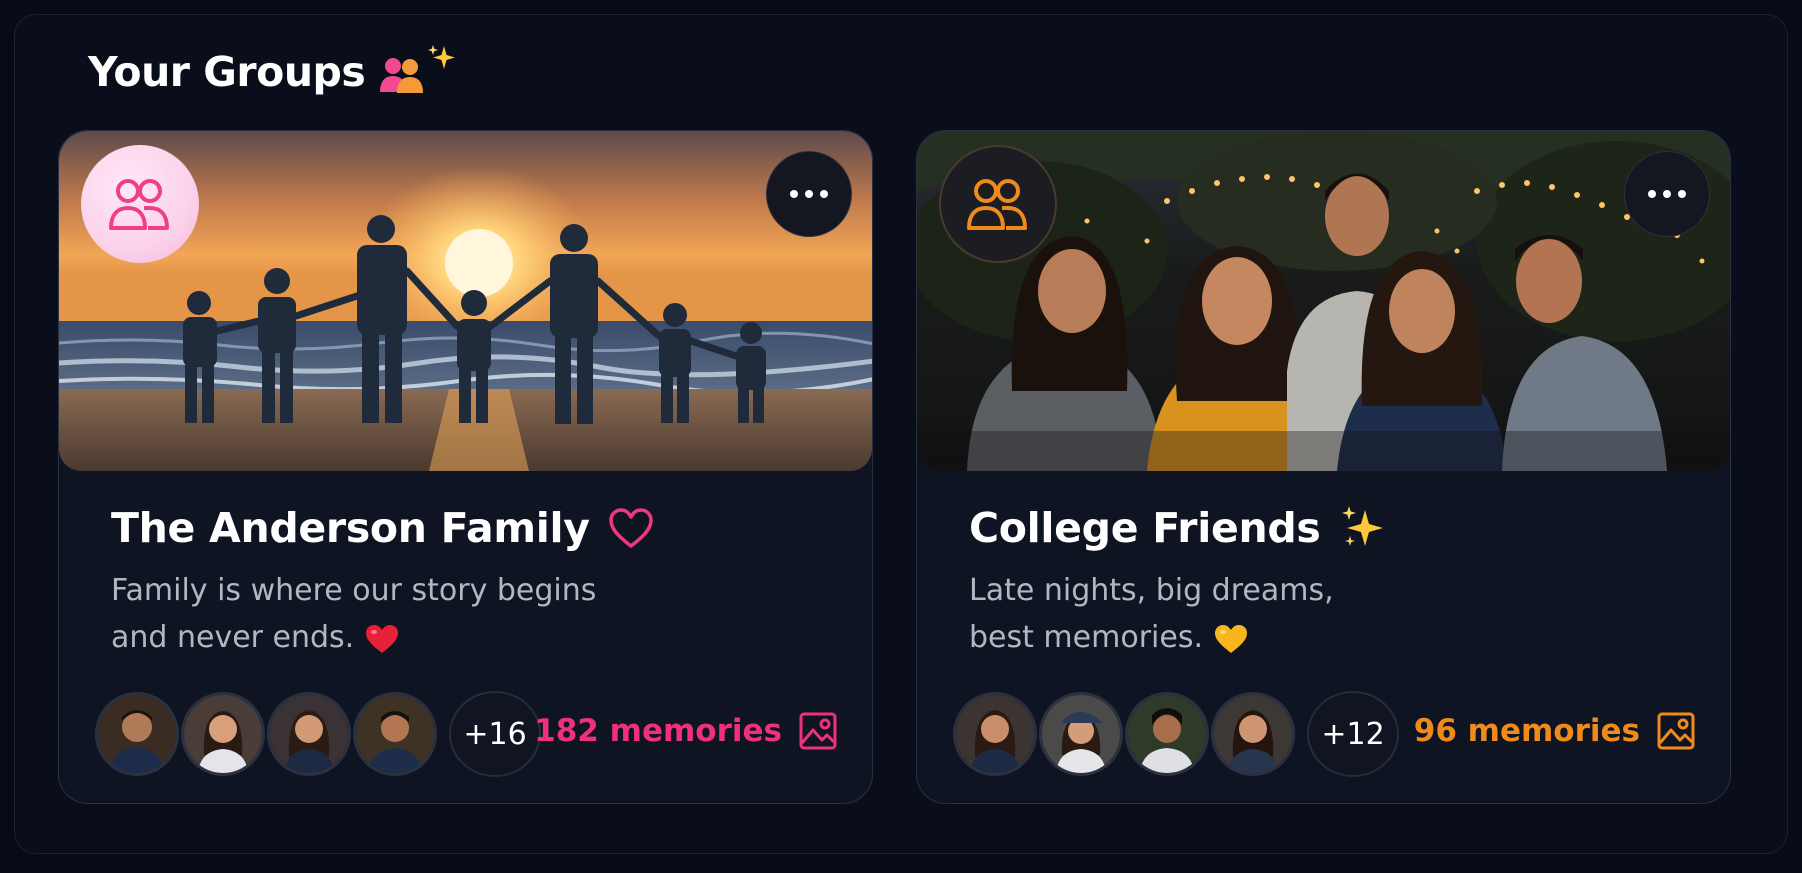  I want to click on memories-count: 182 memories, so click(658, 731).